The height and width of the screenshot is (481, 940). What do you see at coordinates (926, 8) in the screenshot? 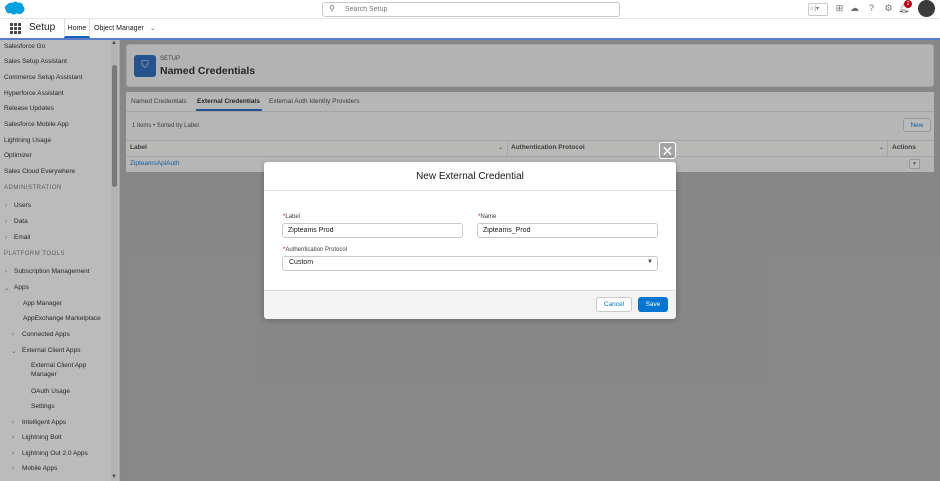
I see `user-avatar` at bounding box center [926, 8].